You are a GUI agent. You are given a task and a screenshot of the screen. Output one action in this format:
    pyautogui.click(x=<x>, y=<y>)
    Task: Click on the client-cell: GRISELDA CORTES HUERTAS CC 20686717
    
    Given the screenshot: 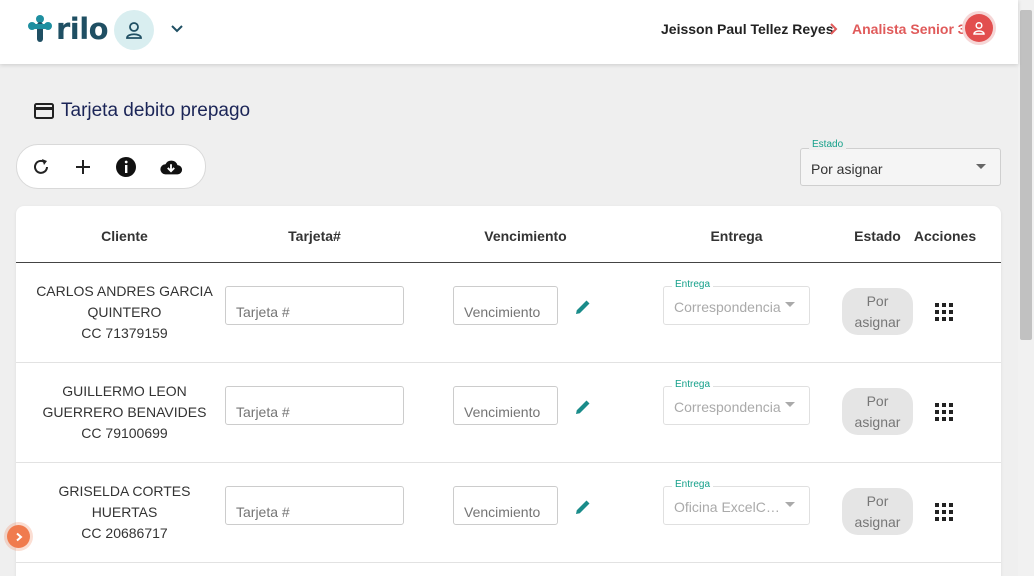 What is the action you would take?
    pyautogui.click(x=124, y=512)
    